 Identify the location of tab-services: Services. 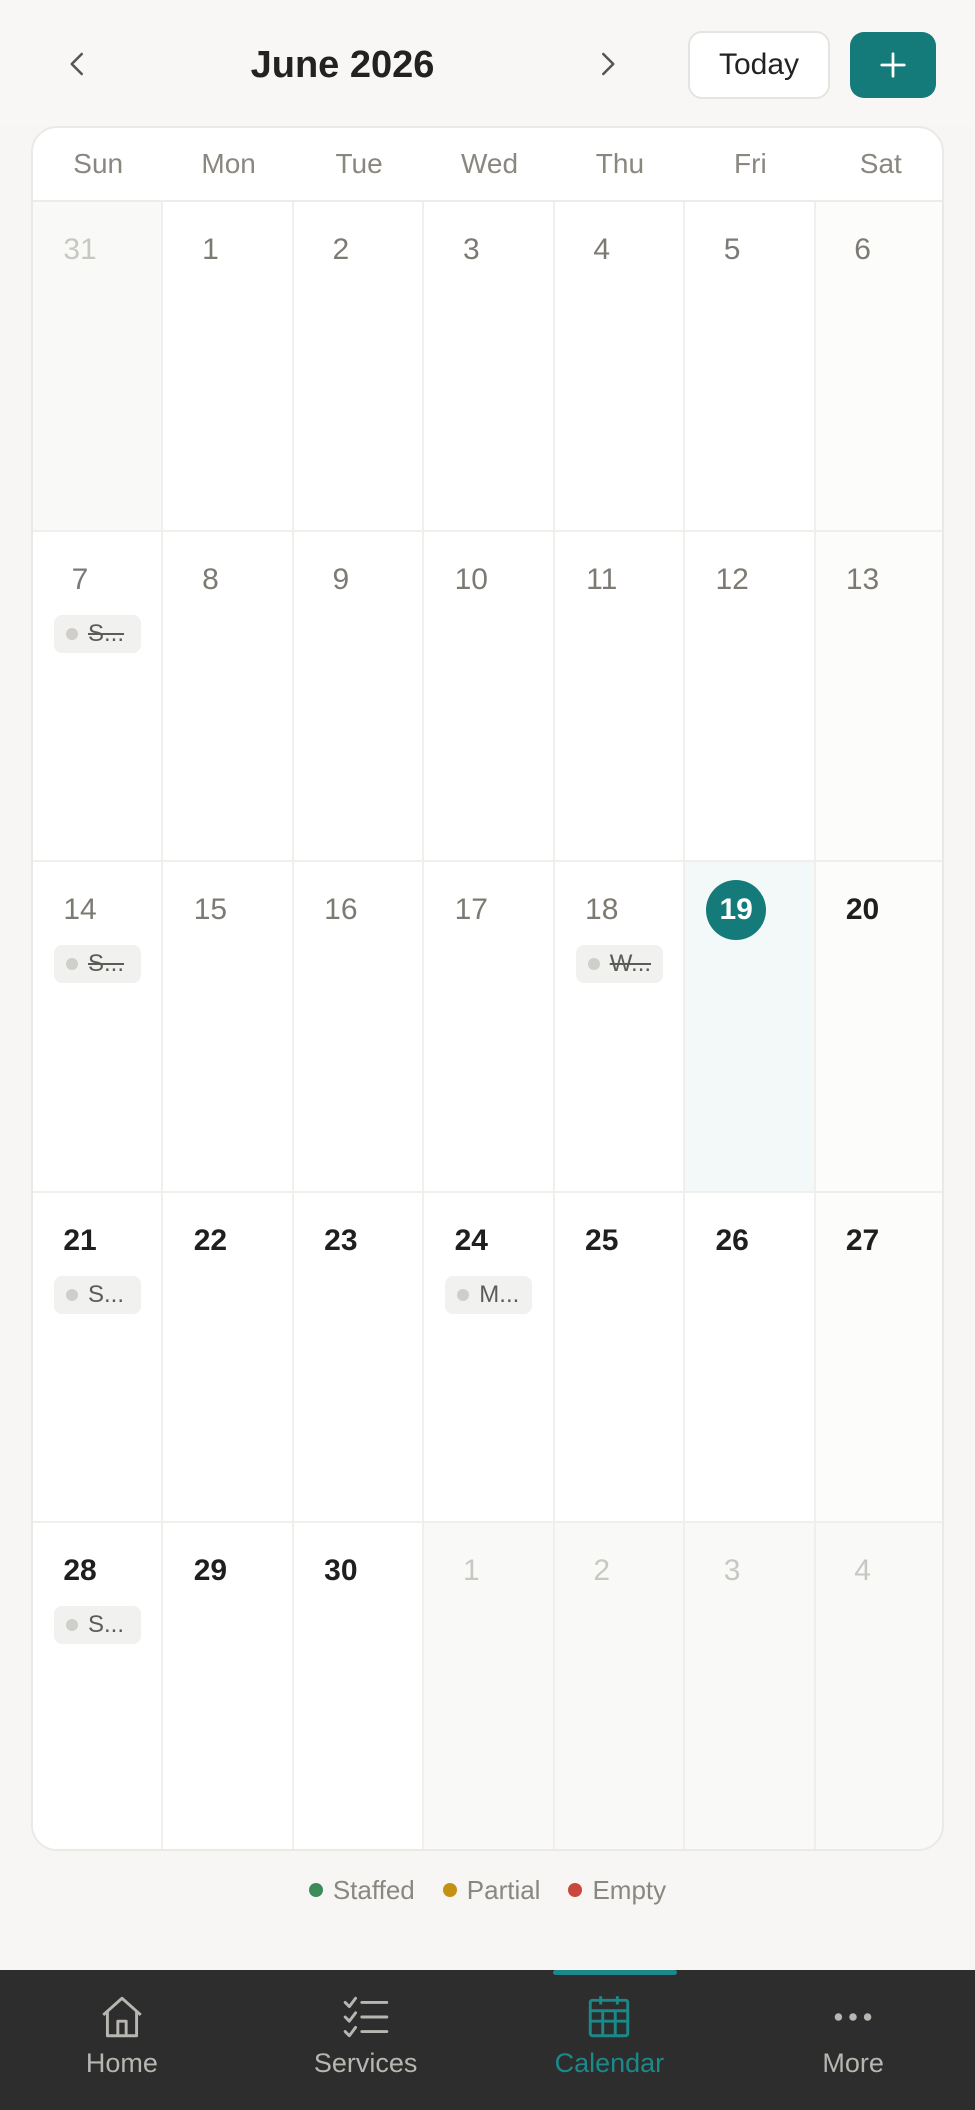
(366, 2040).